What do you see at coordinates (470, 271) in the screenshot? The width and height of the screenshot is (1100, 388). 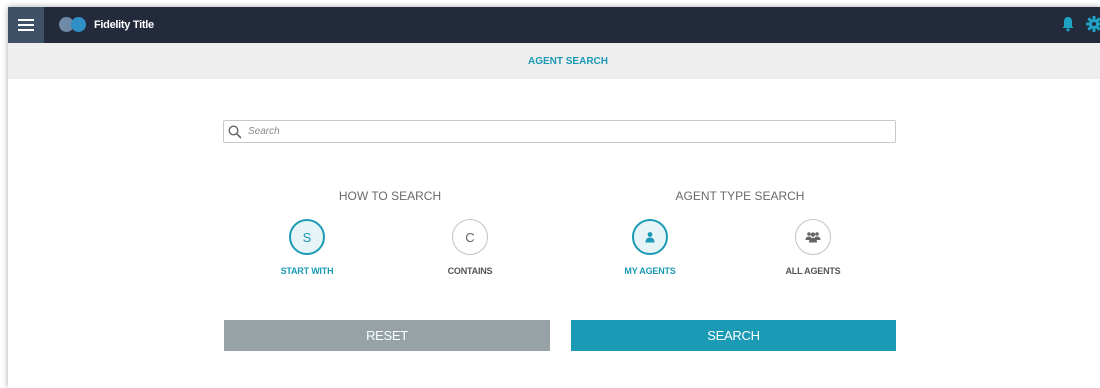 I see `option-label: CONTAINS` at bounding box center [470, 271].